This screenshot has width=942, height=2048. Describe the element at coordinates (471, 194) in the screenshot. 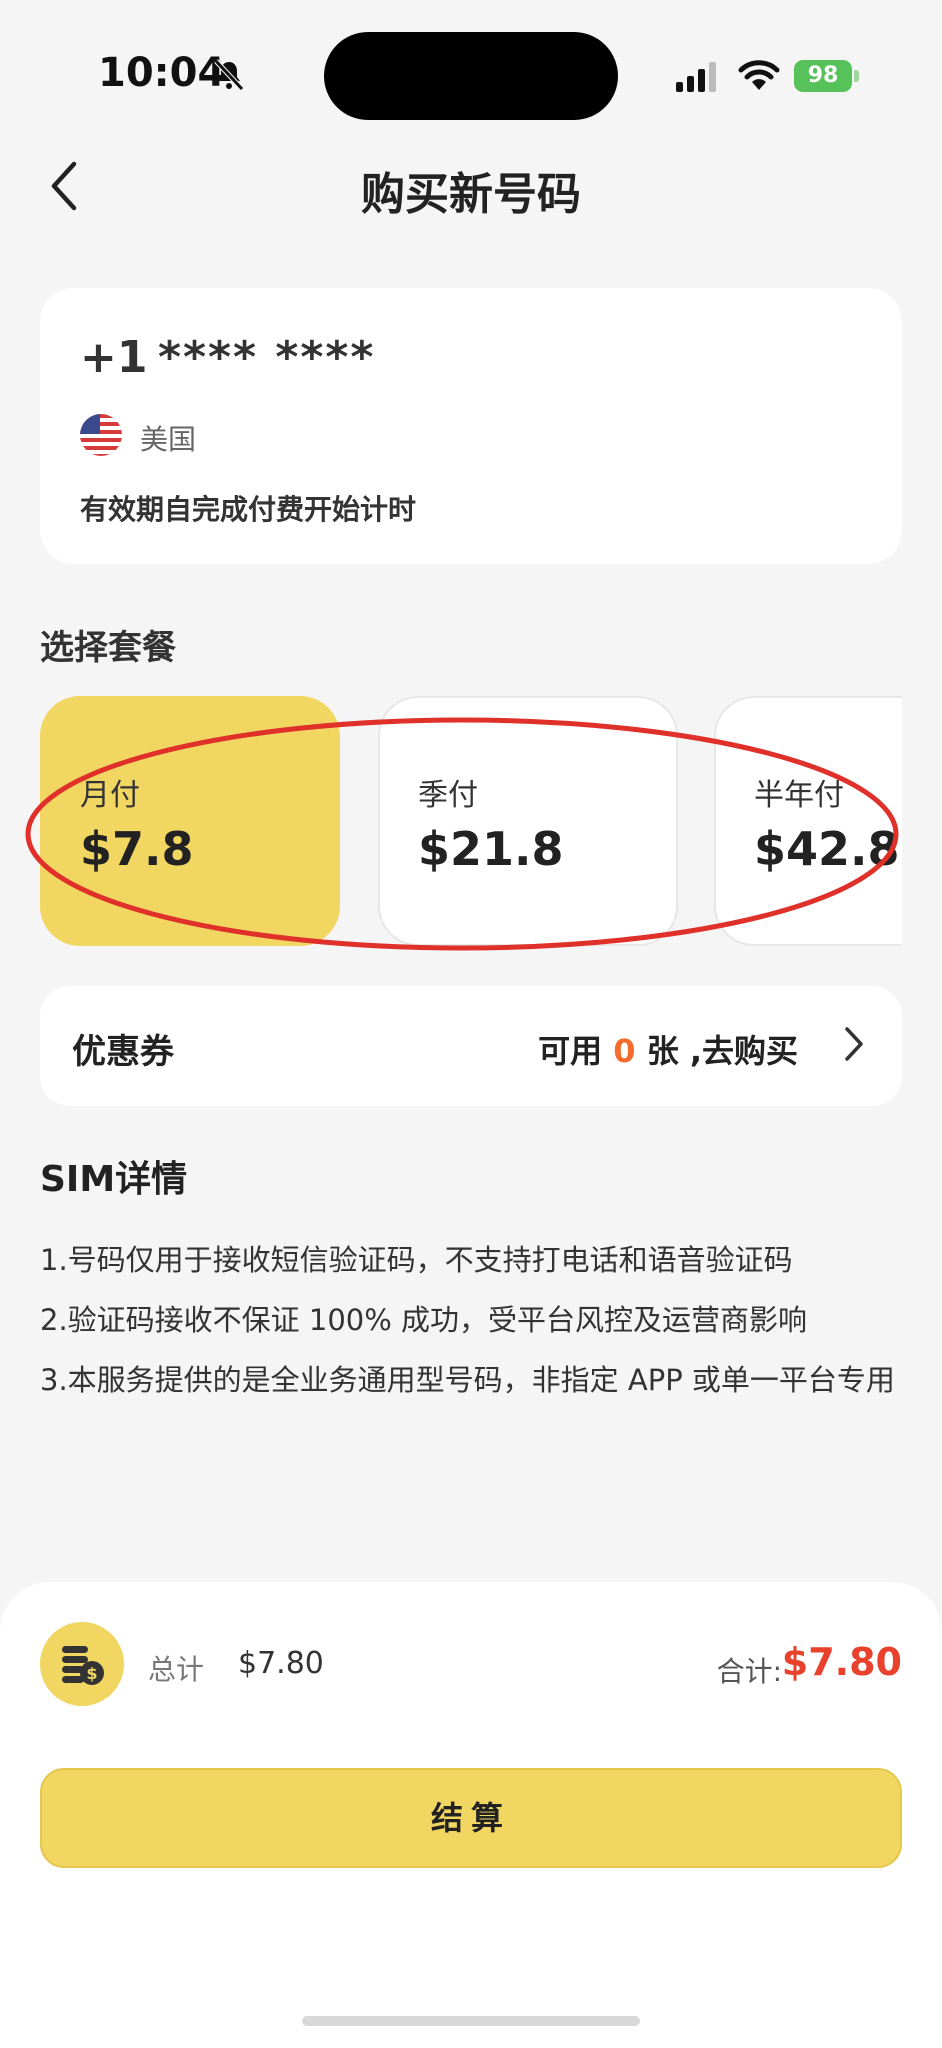

I see `page-title: 购买新号码` at that location.